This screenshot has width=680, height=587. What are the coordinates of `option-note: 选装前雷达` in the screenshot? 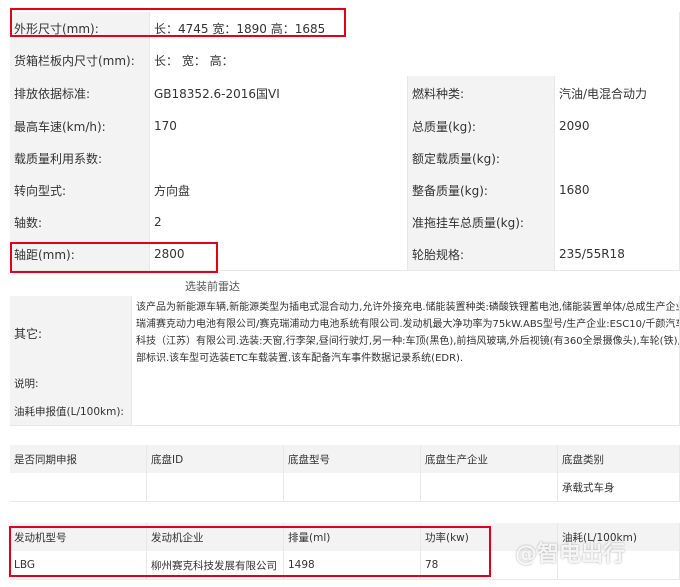 It's located at (212, 286).